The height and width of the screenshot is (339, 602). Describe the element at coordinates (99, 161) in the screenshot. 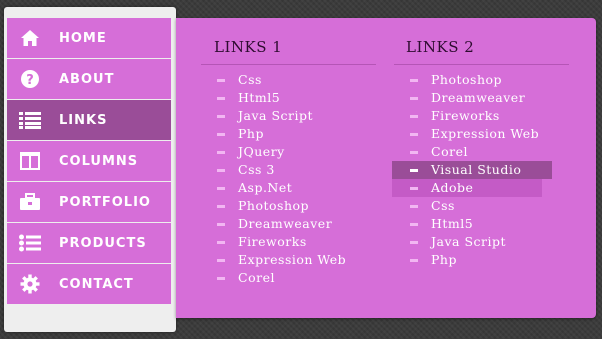

I see `menu-label-columns: COLUMNS` at that location.